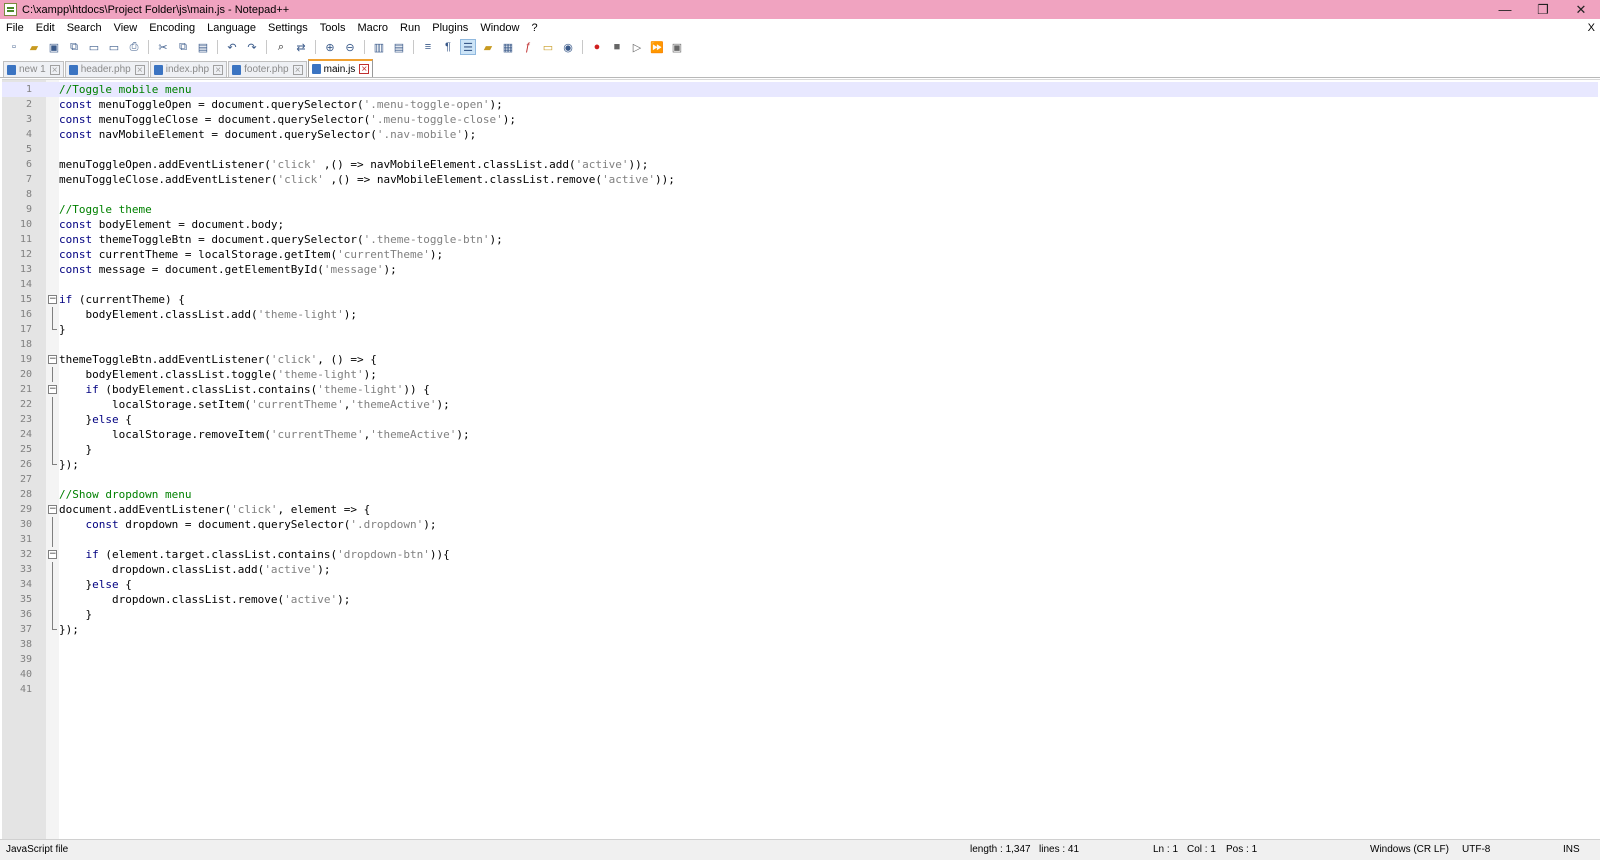 This screenshot has width=1600, height=860. I want to click on macro-save-icon: ▣, so click(677, 47).